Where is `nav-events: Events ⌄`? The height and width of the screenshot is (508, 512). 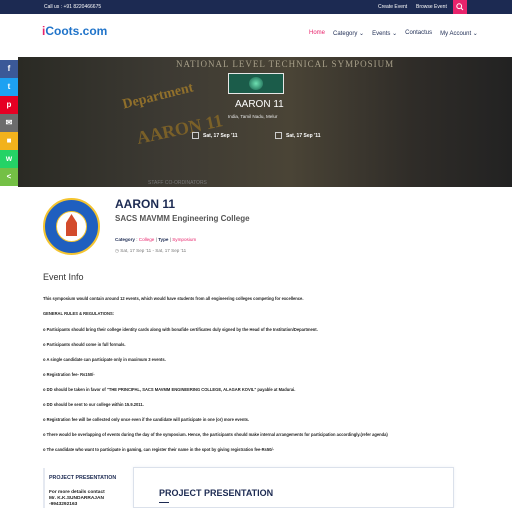
nav-events: Events ⌄ is located at coordinates (384, 33).